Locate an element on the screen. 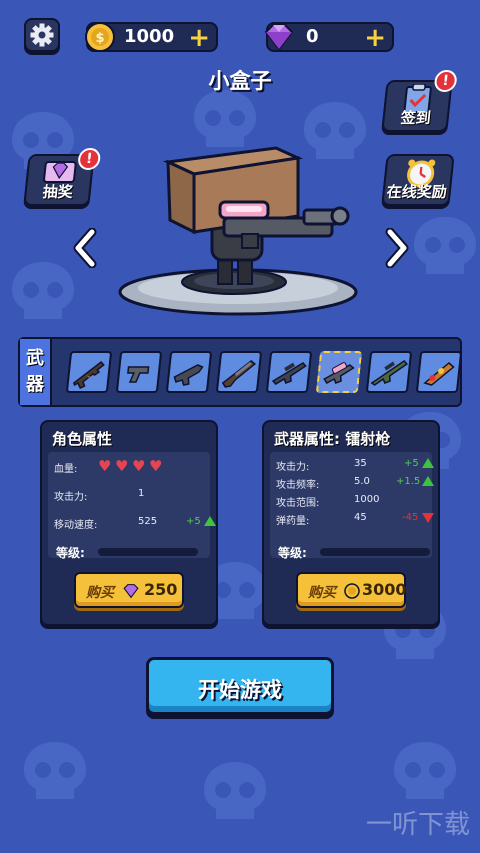  buy-character-button: 购买 250 is located at coordinates (129, 590).